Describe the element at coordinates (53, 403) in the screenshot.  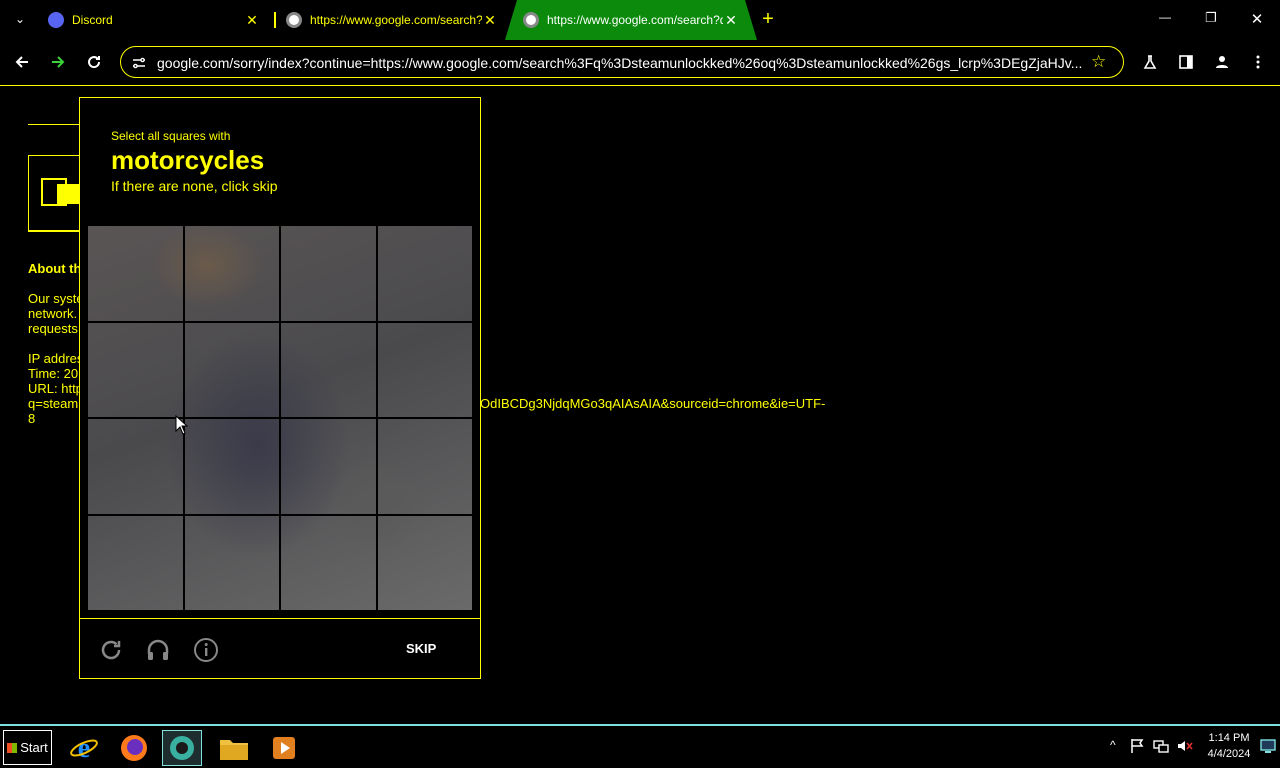
I see `query-label: q=steam` at that location.